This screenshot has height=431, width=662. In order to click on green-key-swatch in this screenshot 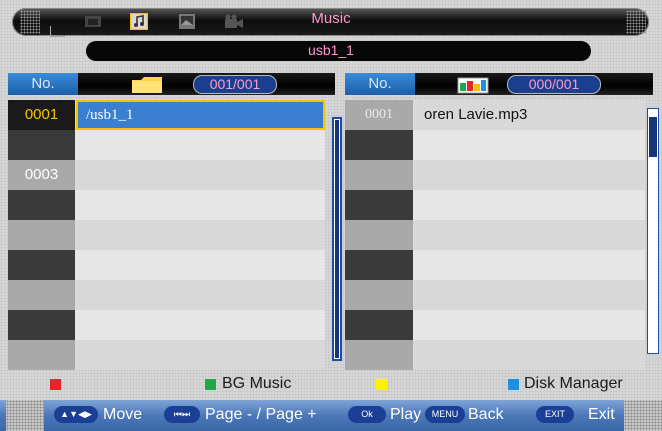, I will do `click(210, 384)`.